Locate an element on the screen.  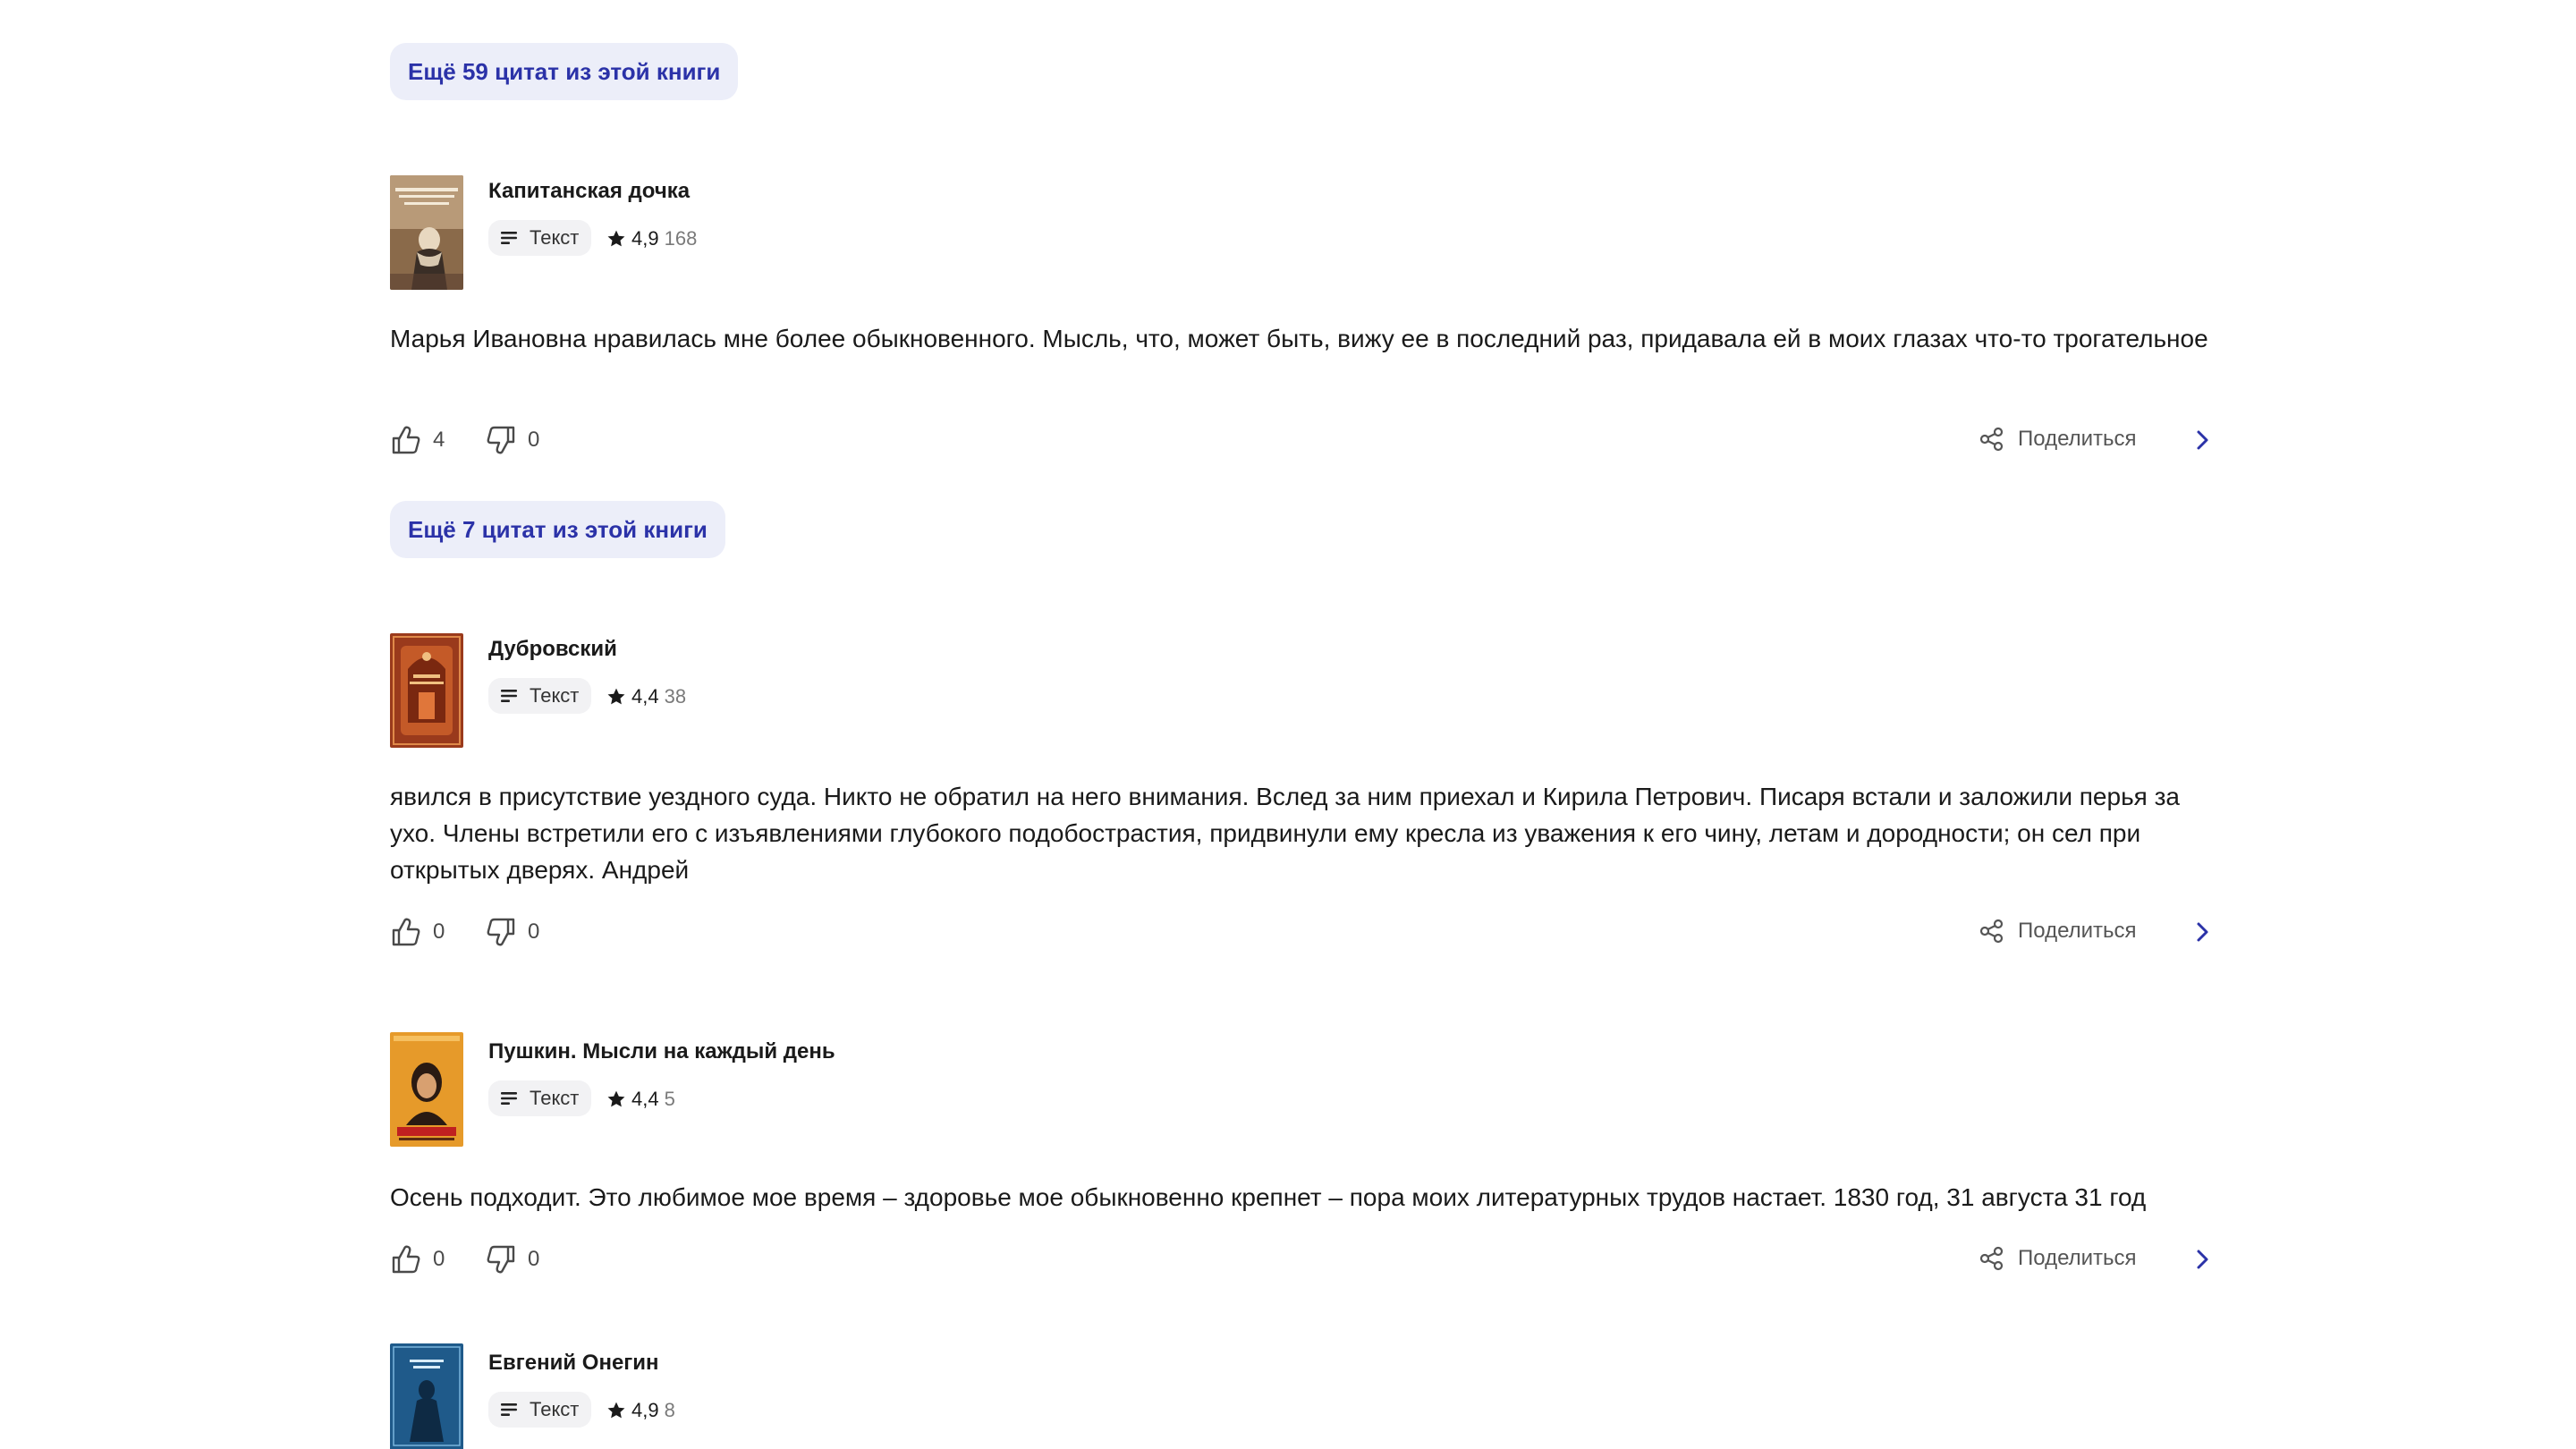
rating: 4,4 5 is located at coordinates (640, 1099).